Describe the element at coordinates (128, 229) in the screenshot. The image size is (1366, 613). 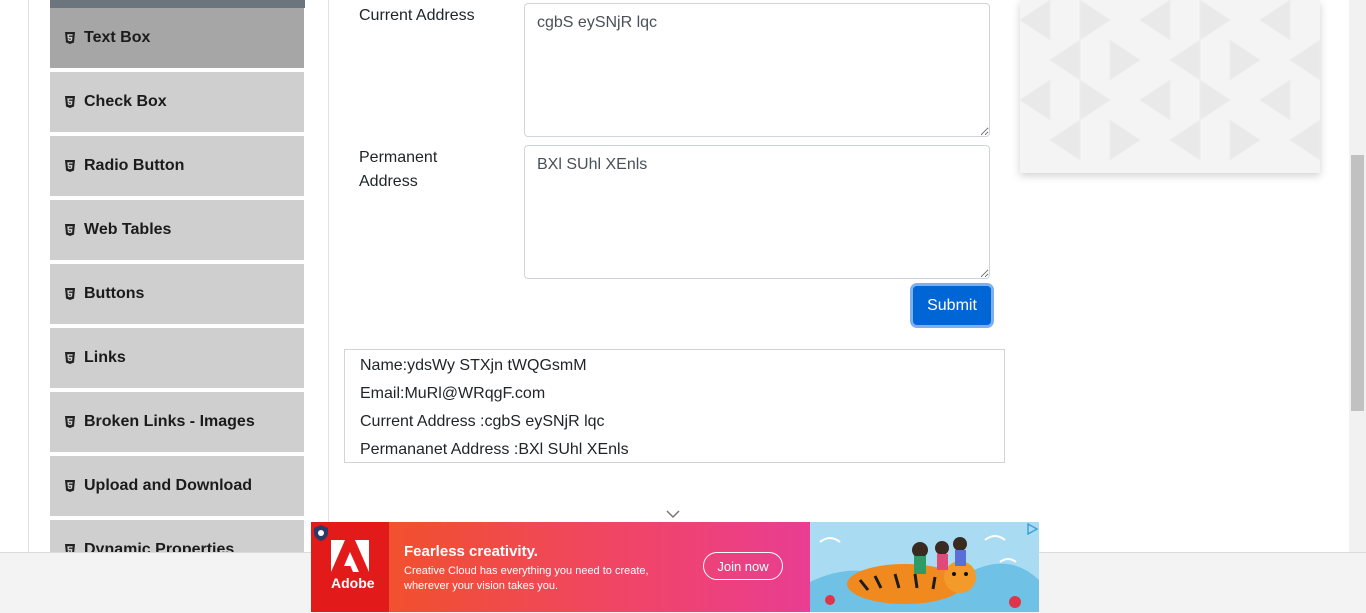
I see `sidebar-item-label: Web Tables` at that location.